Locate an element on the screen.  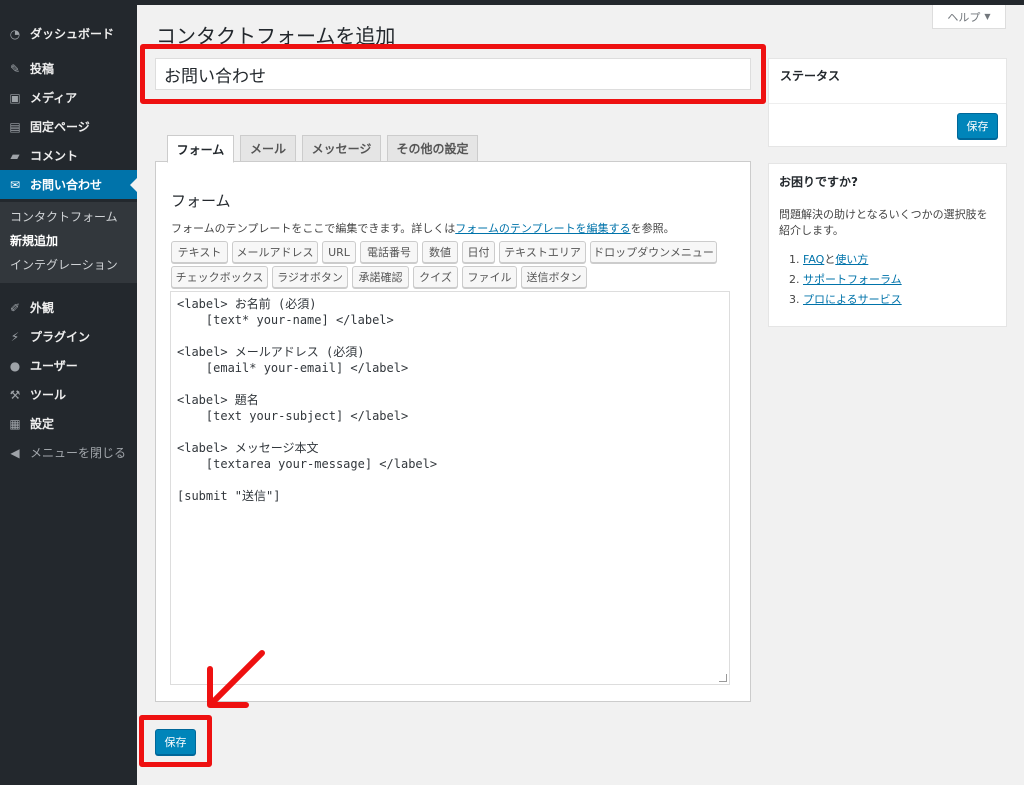
tab-messages: メッセージ is located at coordinates (341, 148).